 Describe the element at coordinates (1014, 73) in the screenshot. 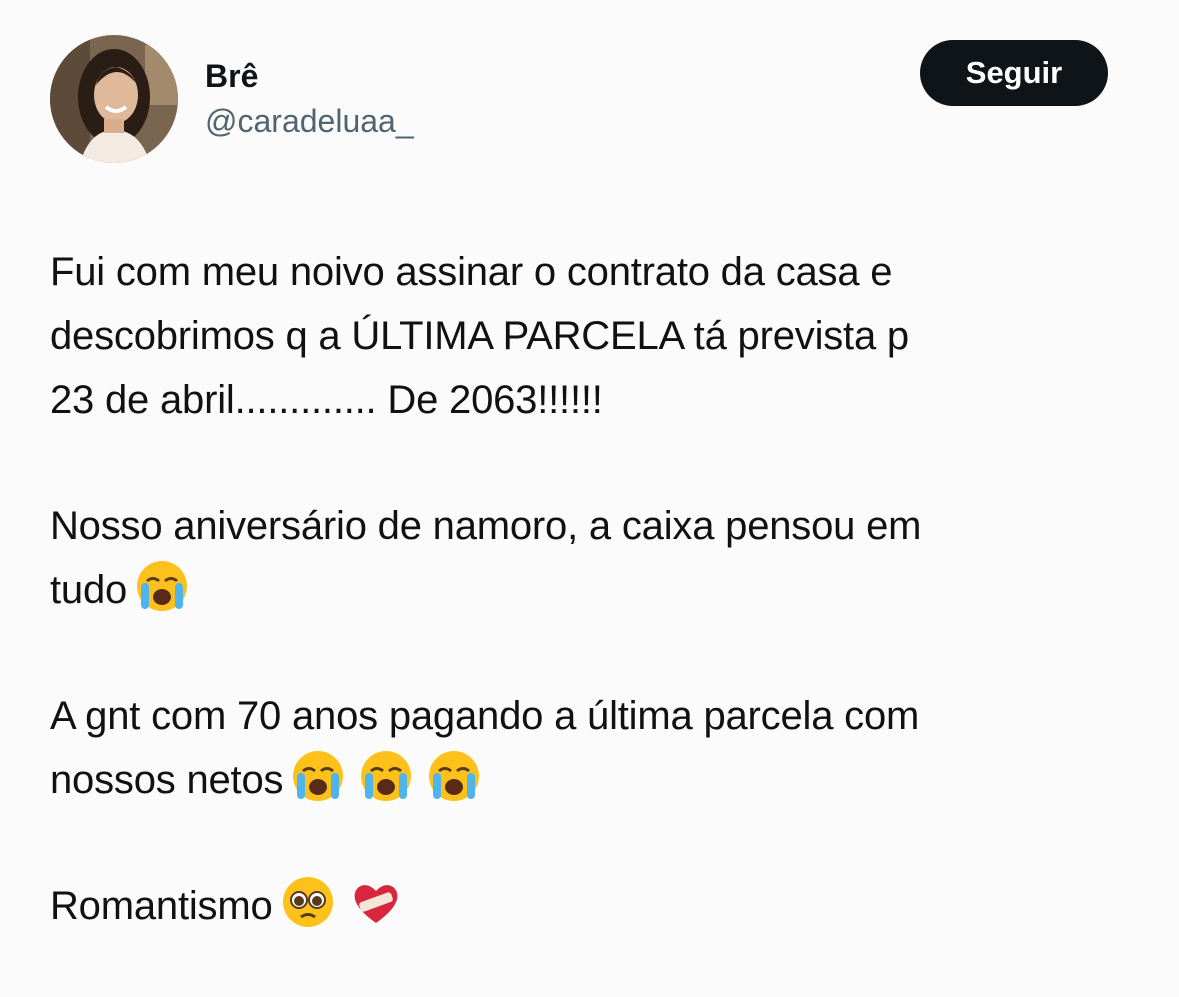

I see `follow-button: Seguir` at that location.